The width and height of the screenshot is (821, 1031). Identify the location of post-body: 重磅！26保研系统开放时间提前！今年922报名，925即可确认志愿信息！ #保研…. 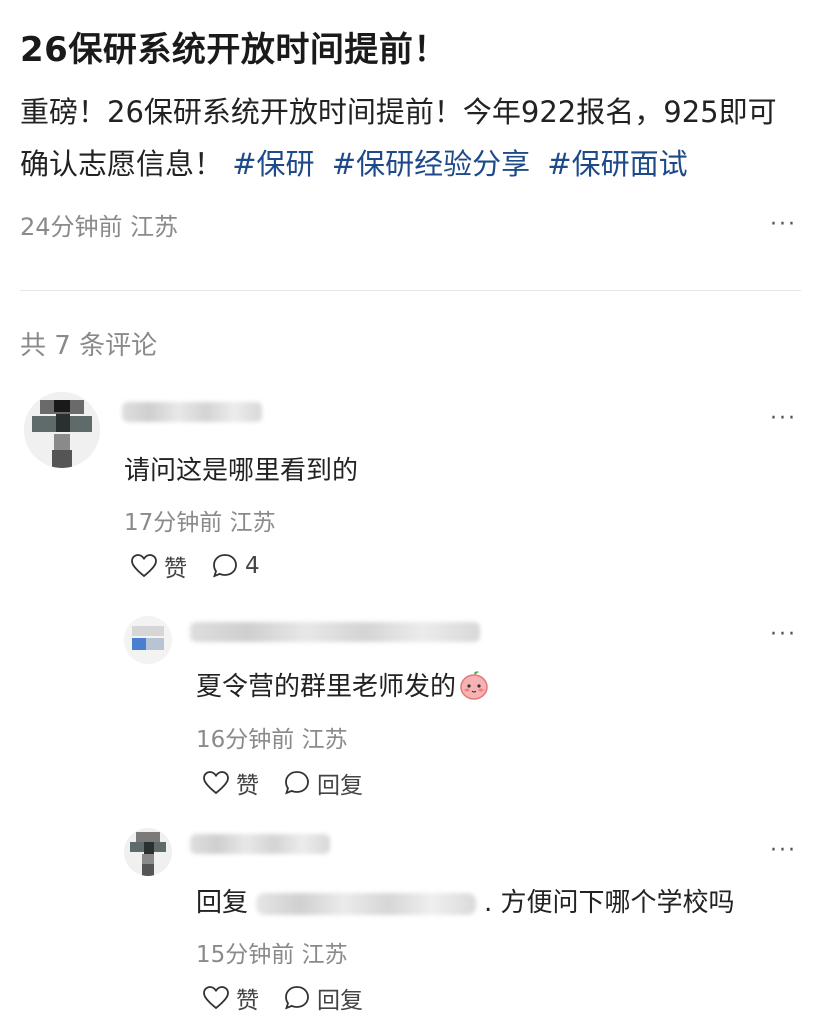
(410, 138).